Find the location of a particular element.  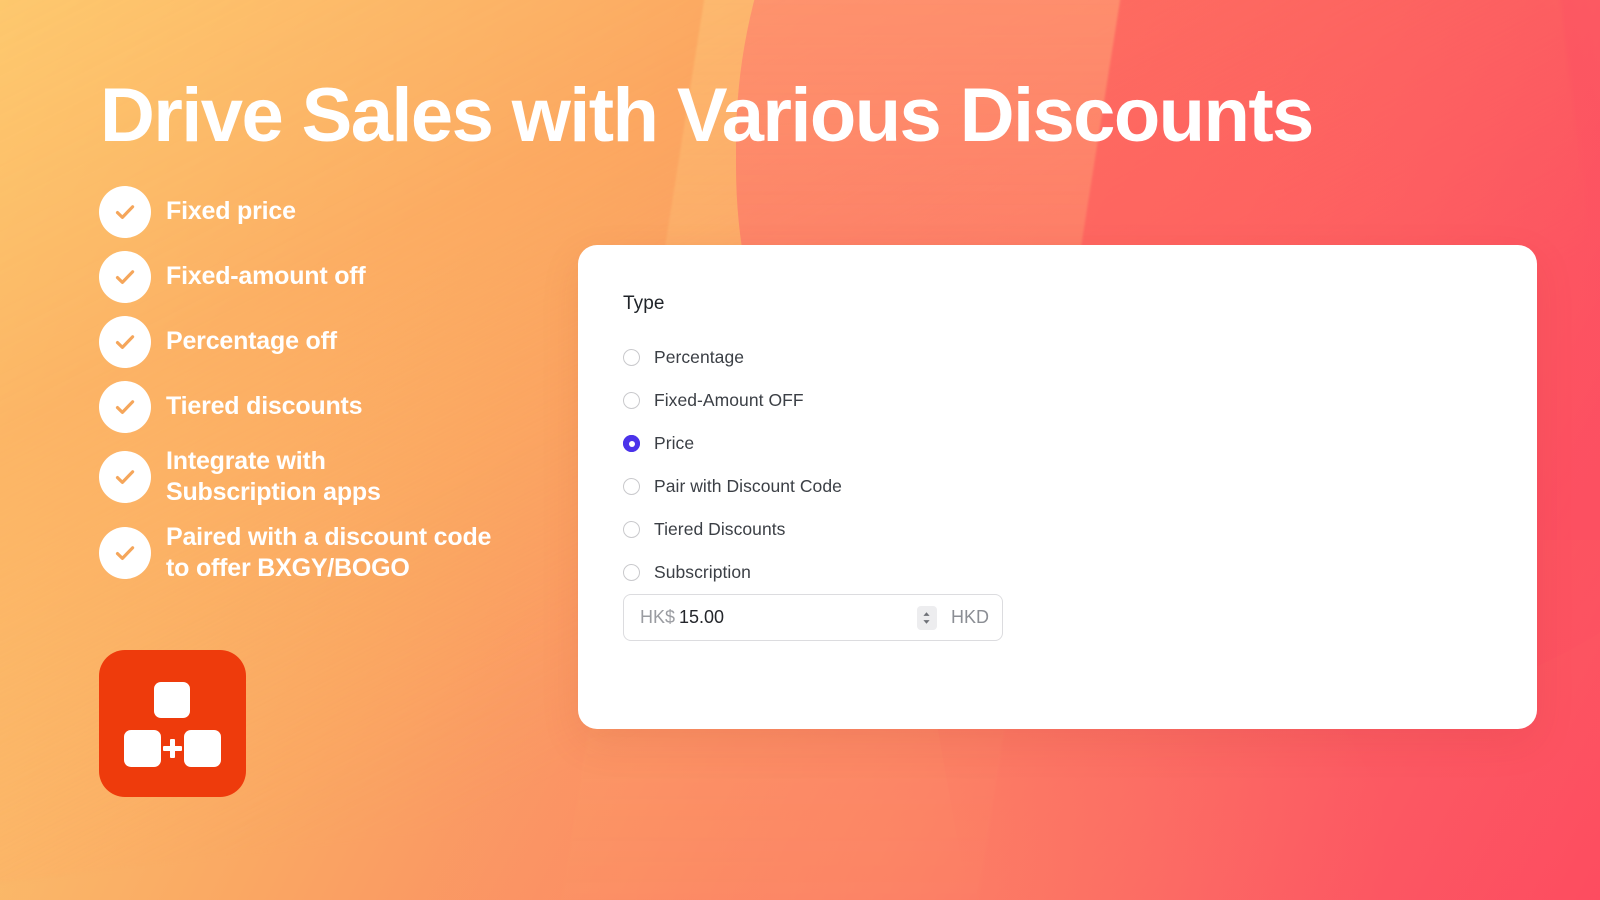

currency-prefix: HK$ is located at coordinates (658, 617).